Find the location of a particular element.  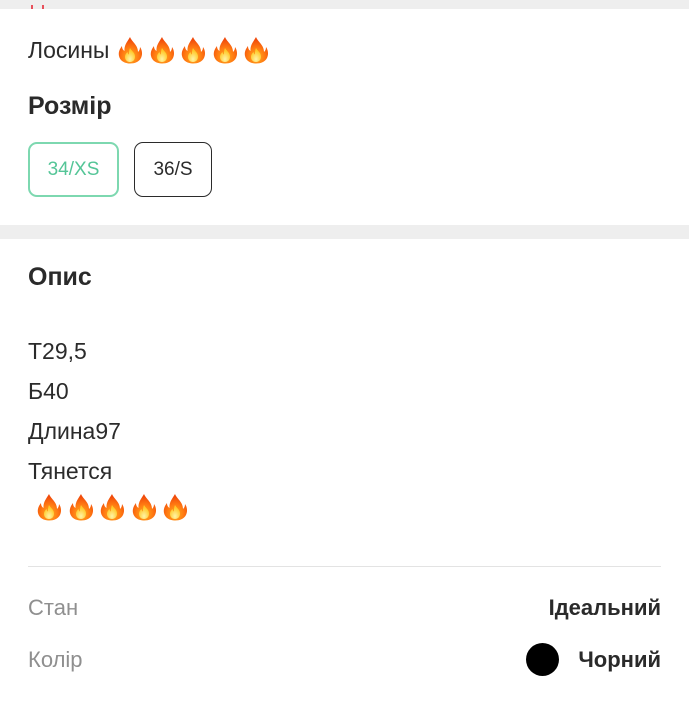

color-value: Чорний is located at coordinates (593, 659).